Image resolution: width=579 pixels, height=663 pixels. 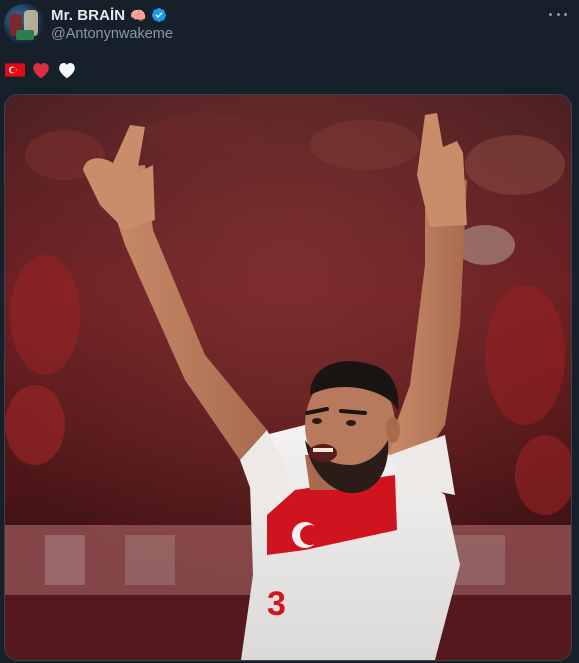 What do you see at coordinates (25, 35) in the screenshot?
I see `avatar-shape` at bounding box center [25, 35].